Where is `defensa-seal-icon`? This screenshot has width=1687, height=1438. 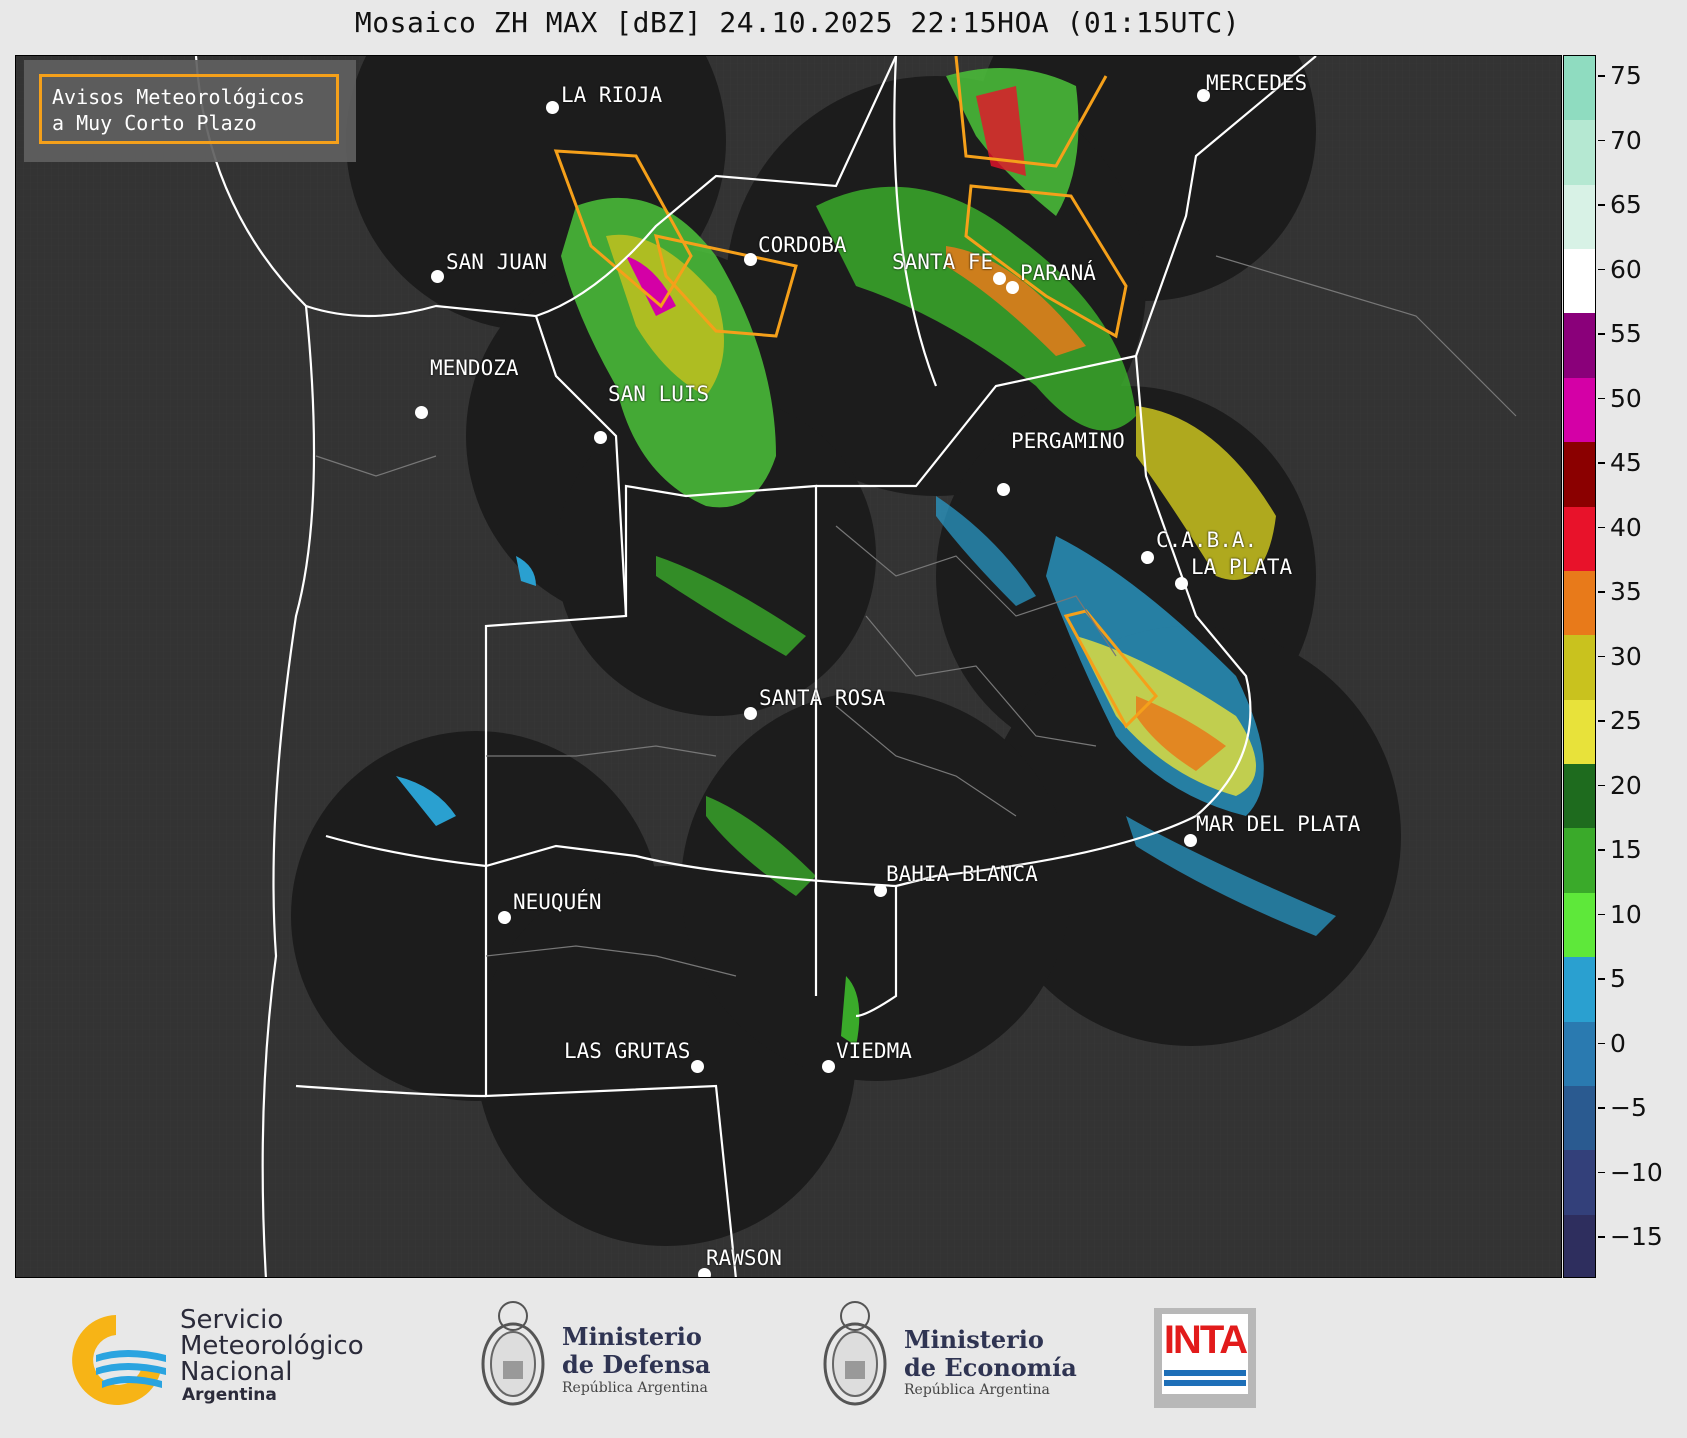
defensa-seal-icon is located at coordinates (513, 1355).